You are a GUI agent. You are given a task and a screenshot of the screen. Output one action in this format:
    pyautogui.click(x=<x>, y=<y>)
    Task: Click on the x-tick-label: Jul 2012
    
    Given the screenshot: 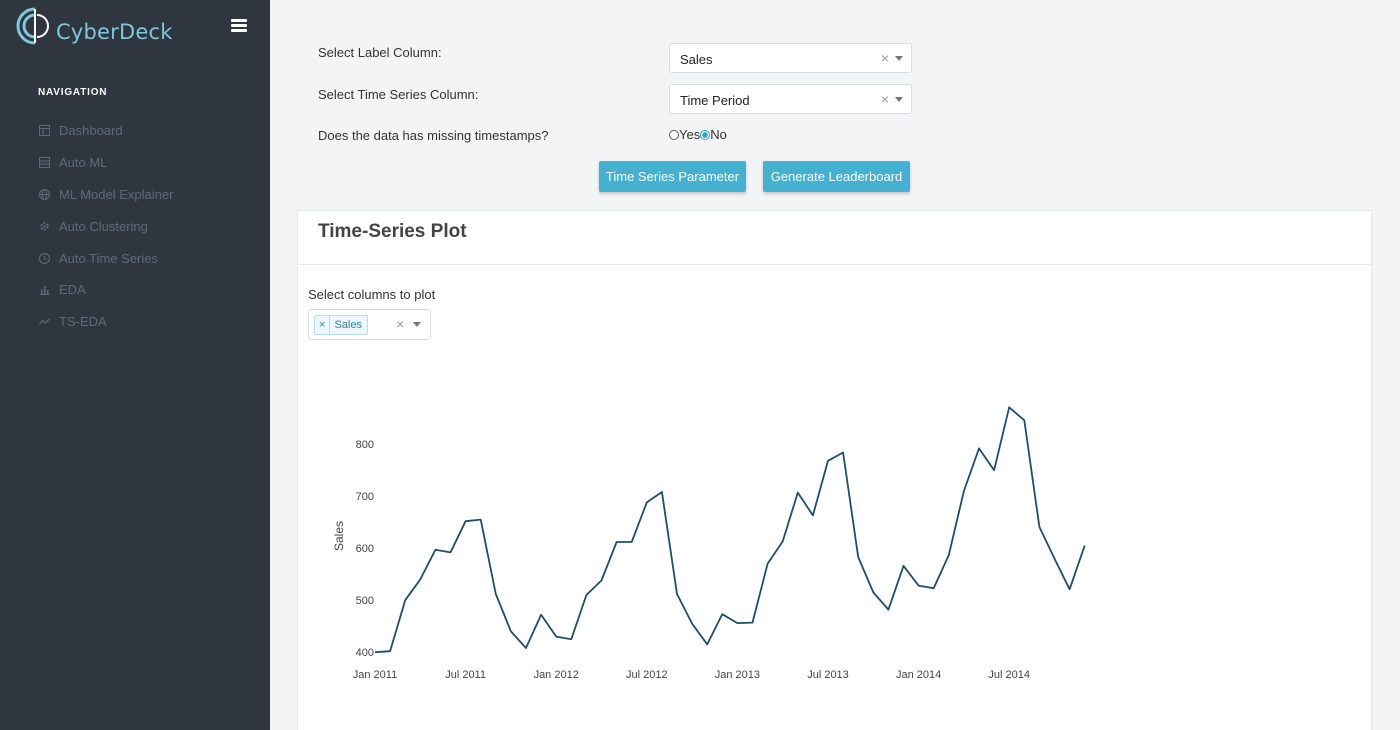 What is the action you would take?
    pyautogui.click(x=647, y=675)
    